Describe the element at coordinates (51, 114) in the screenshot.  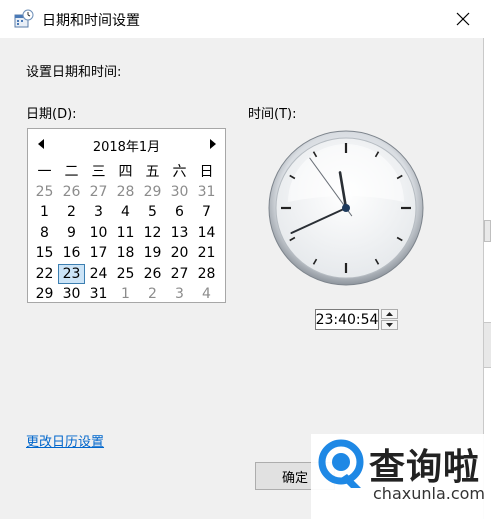
I see `date-label: 日期(D):` at that location.